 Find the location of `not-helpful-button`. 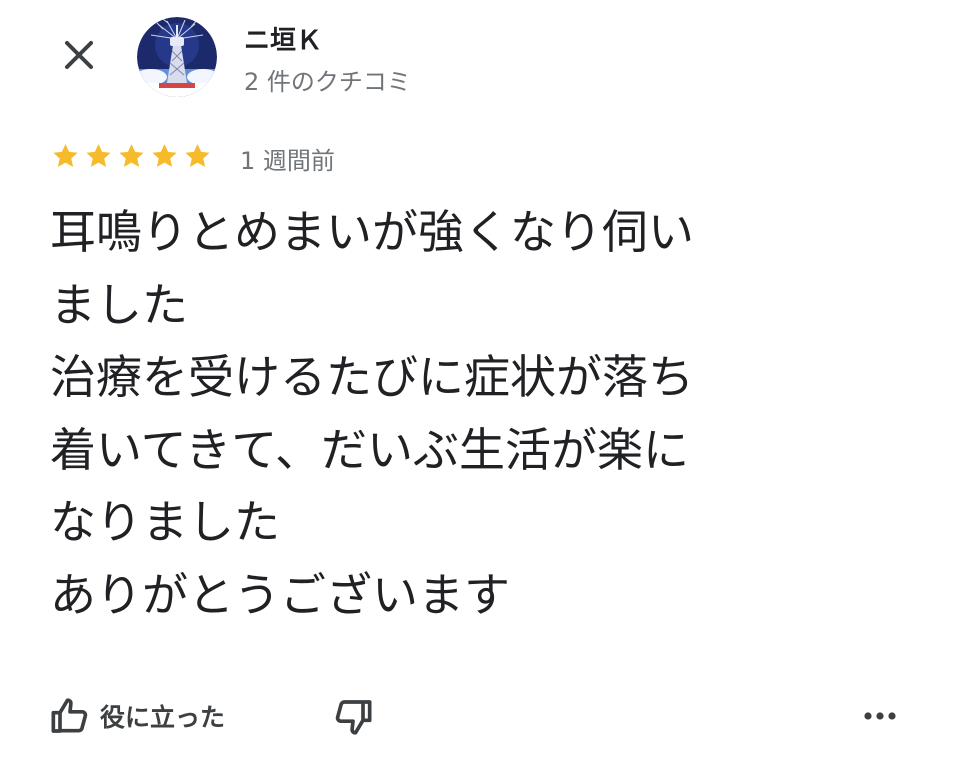

not-helpful-button is located at coordinates (353, 717).